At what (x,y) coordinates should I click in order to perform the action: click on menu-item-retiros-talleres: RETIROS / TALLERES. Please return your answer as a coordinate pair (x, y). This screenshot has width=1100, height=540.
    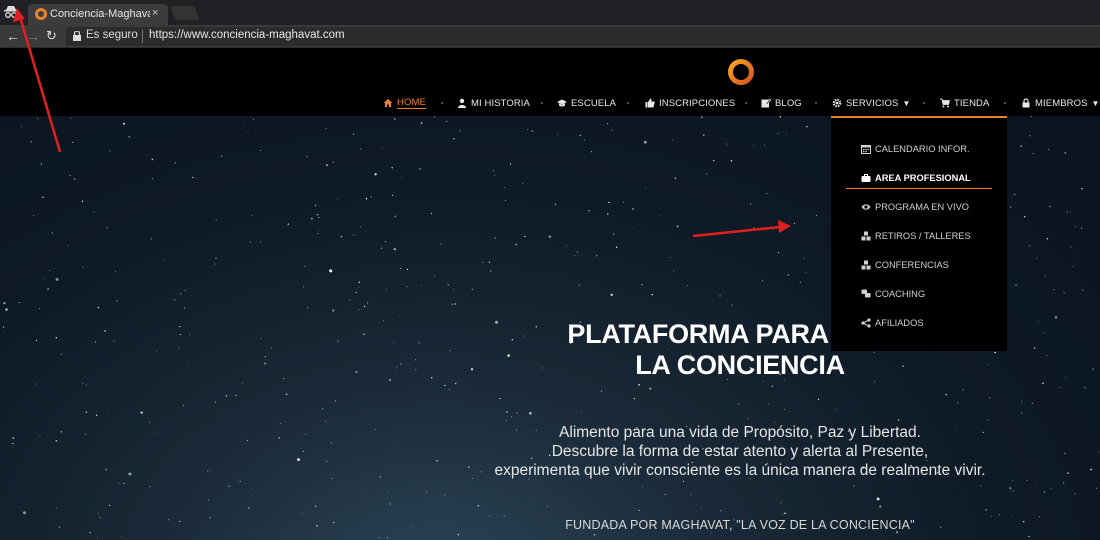
    Looking at the image, I should click on (916, 236).